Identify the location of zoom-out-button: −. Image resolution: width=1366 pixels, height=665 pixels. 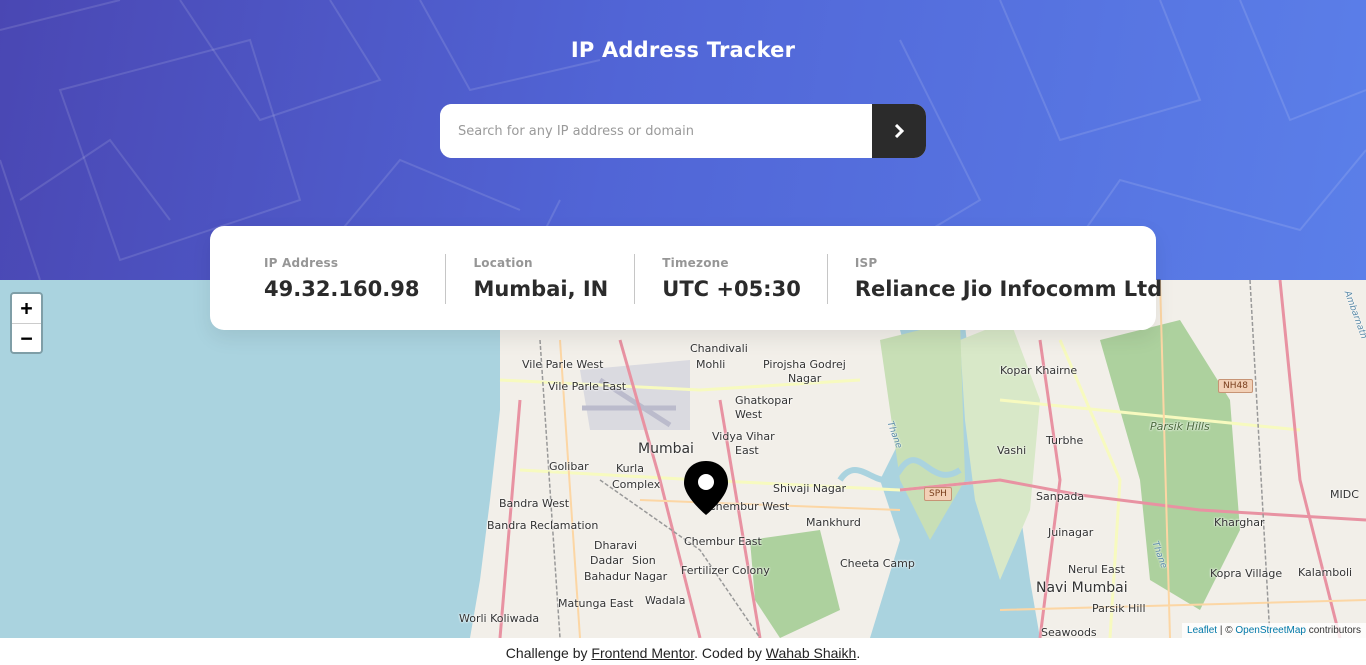
(26, 337).